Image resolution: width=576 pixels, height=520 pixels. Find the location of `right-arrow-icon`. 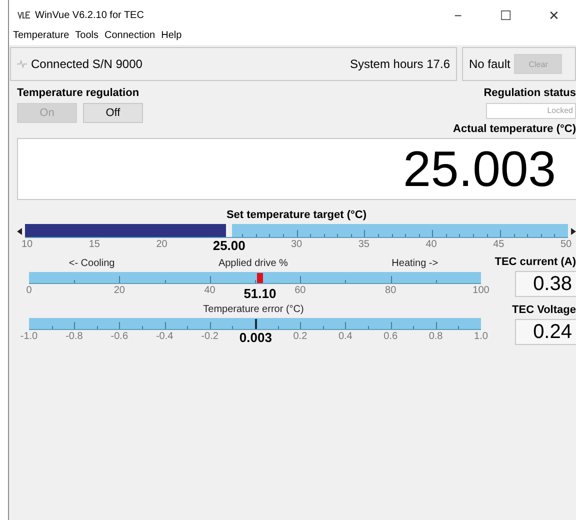

right-arrow-icon is located at coordinates (573, 231).